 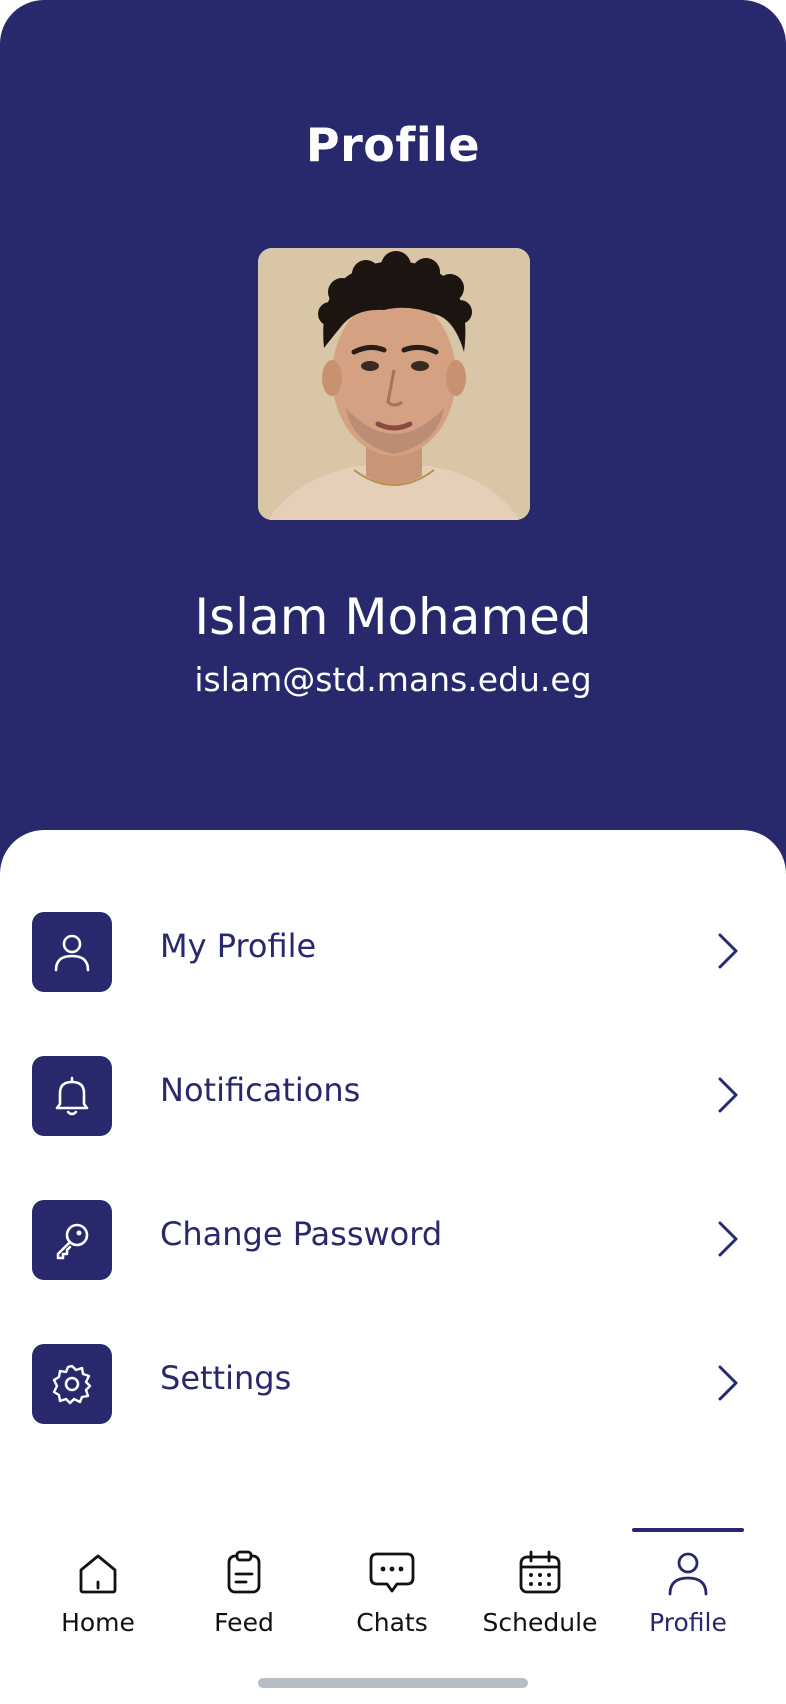 I want to click on menu-item-notifications: Notifications, so click(x=393, y=1096).